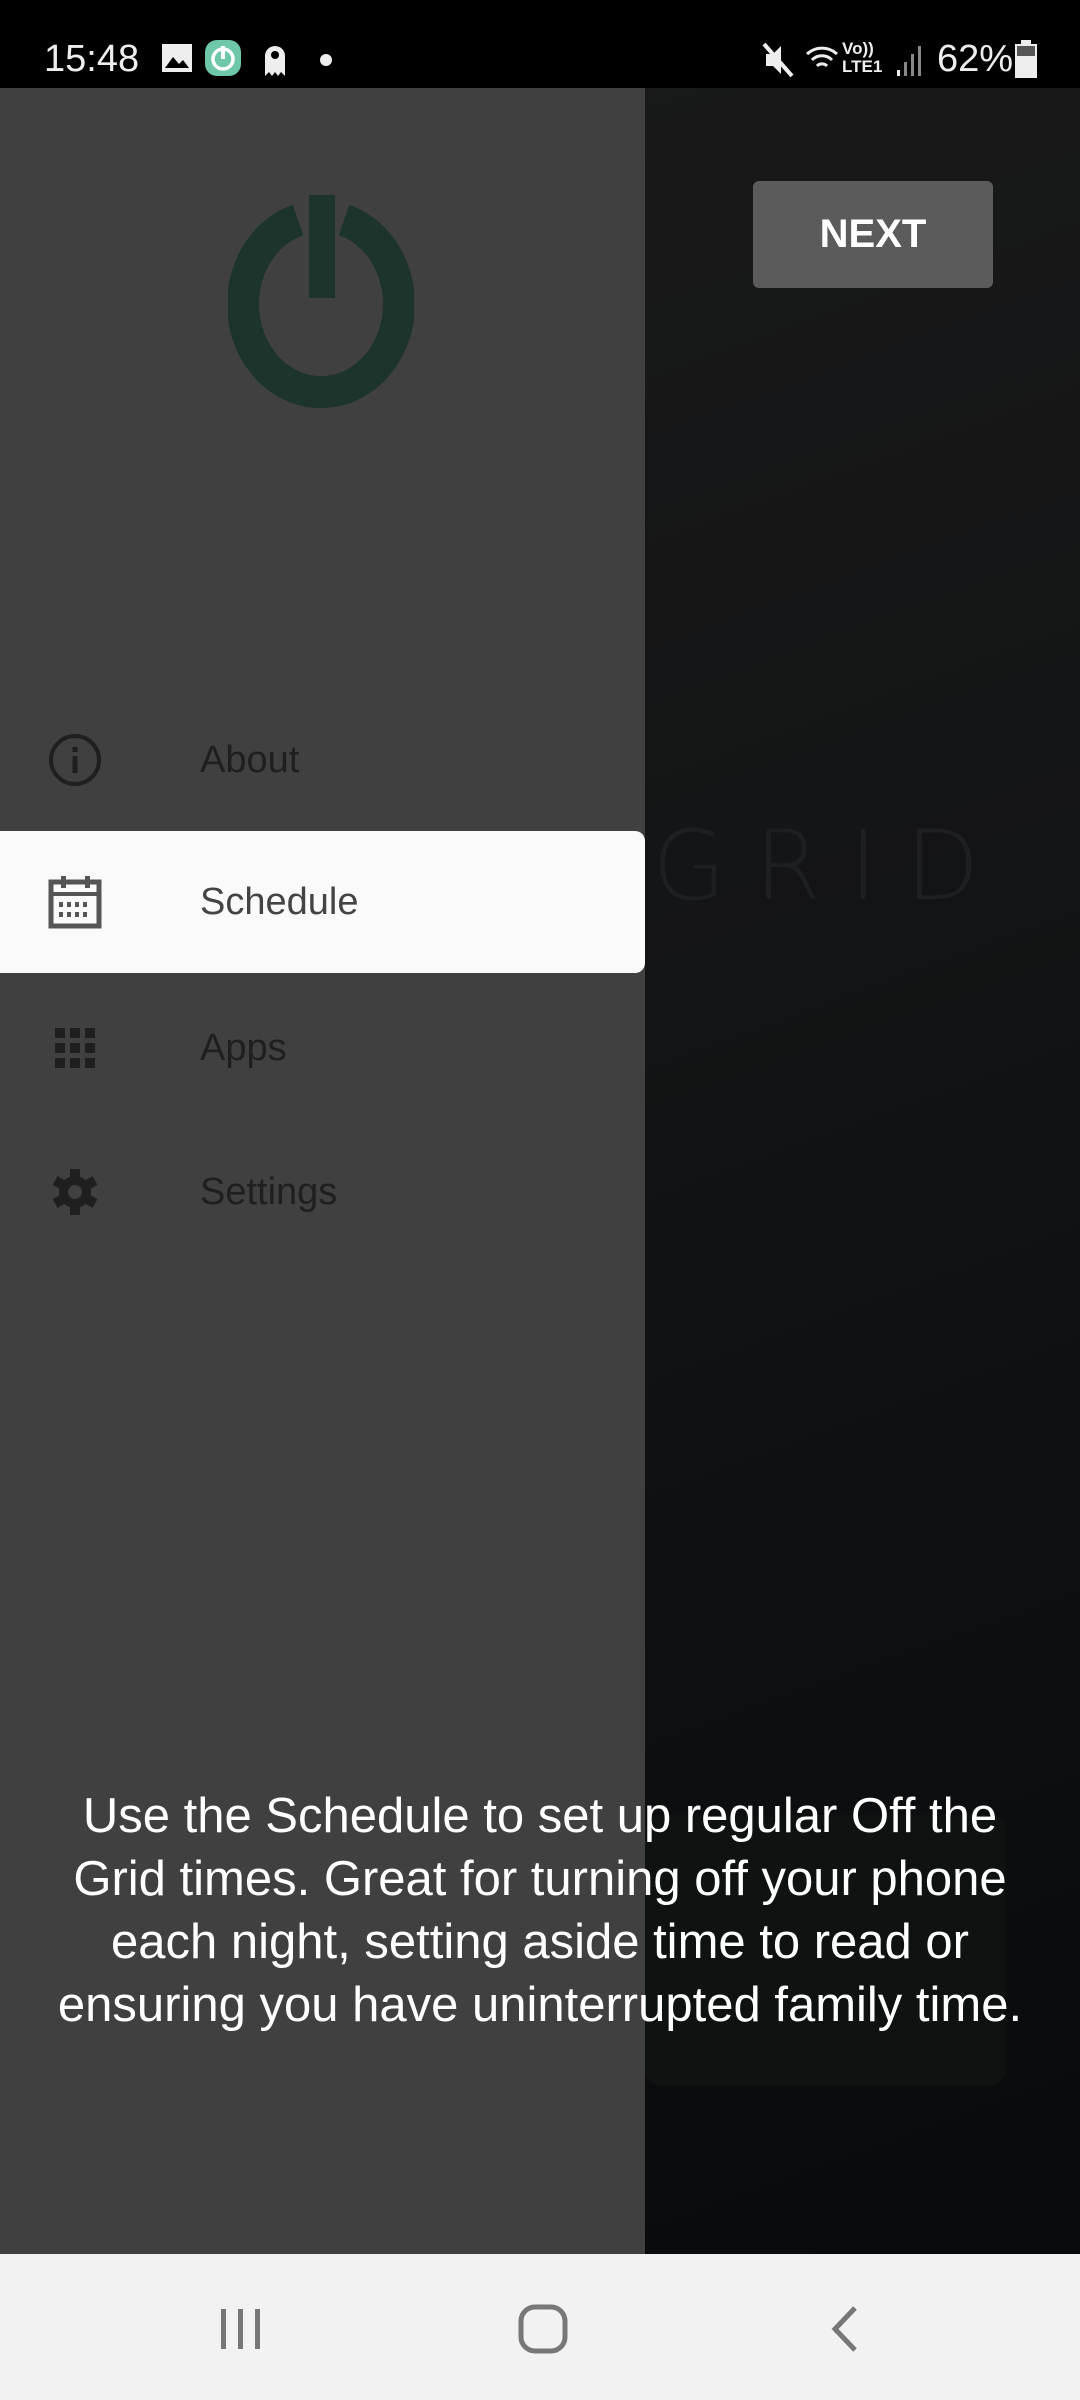 The image size is (1080, 2400). I want to click on off-the-grid-app-icon, so click(223, 58).